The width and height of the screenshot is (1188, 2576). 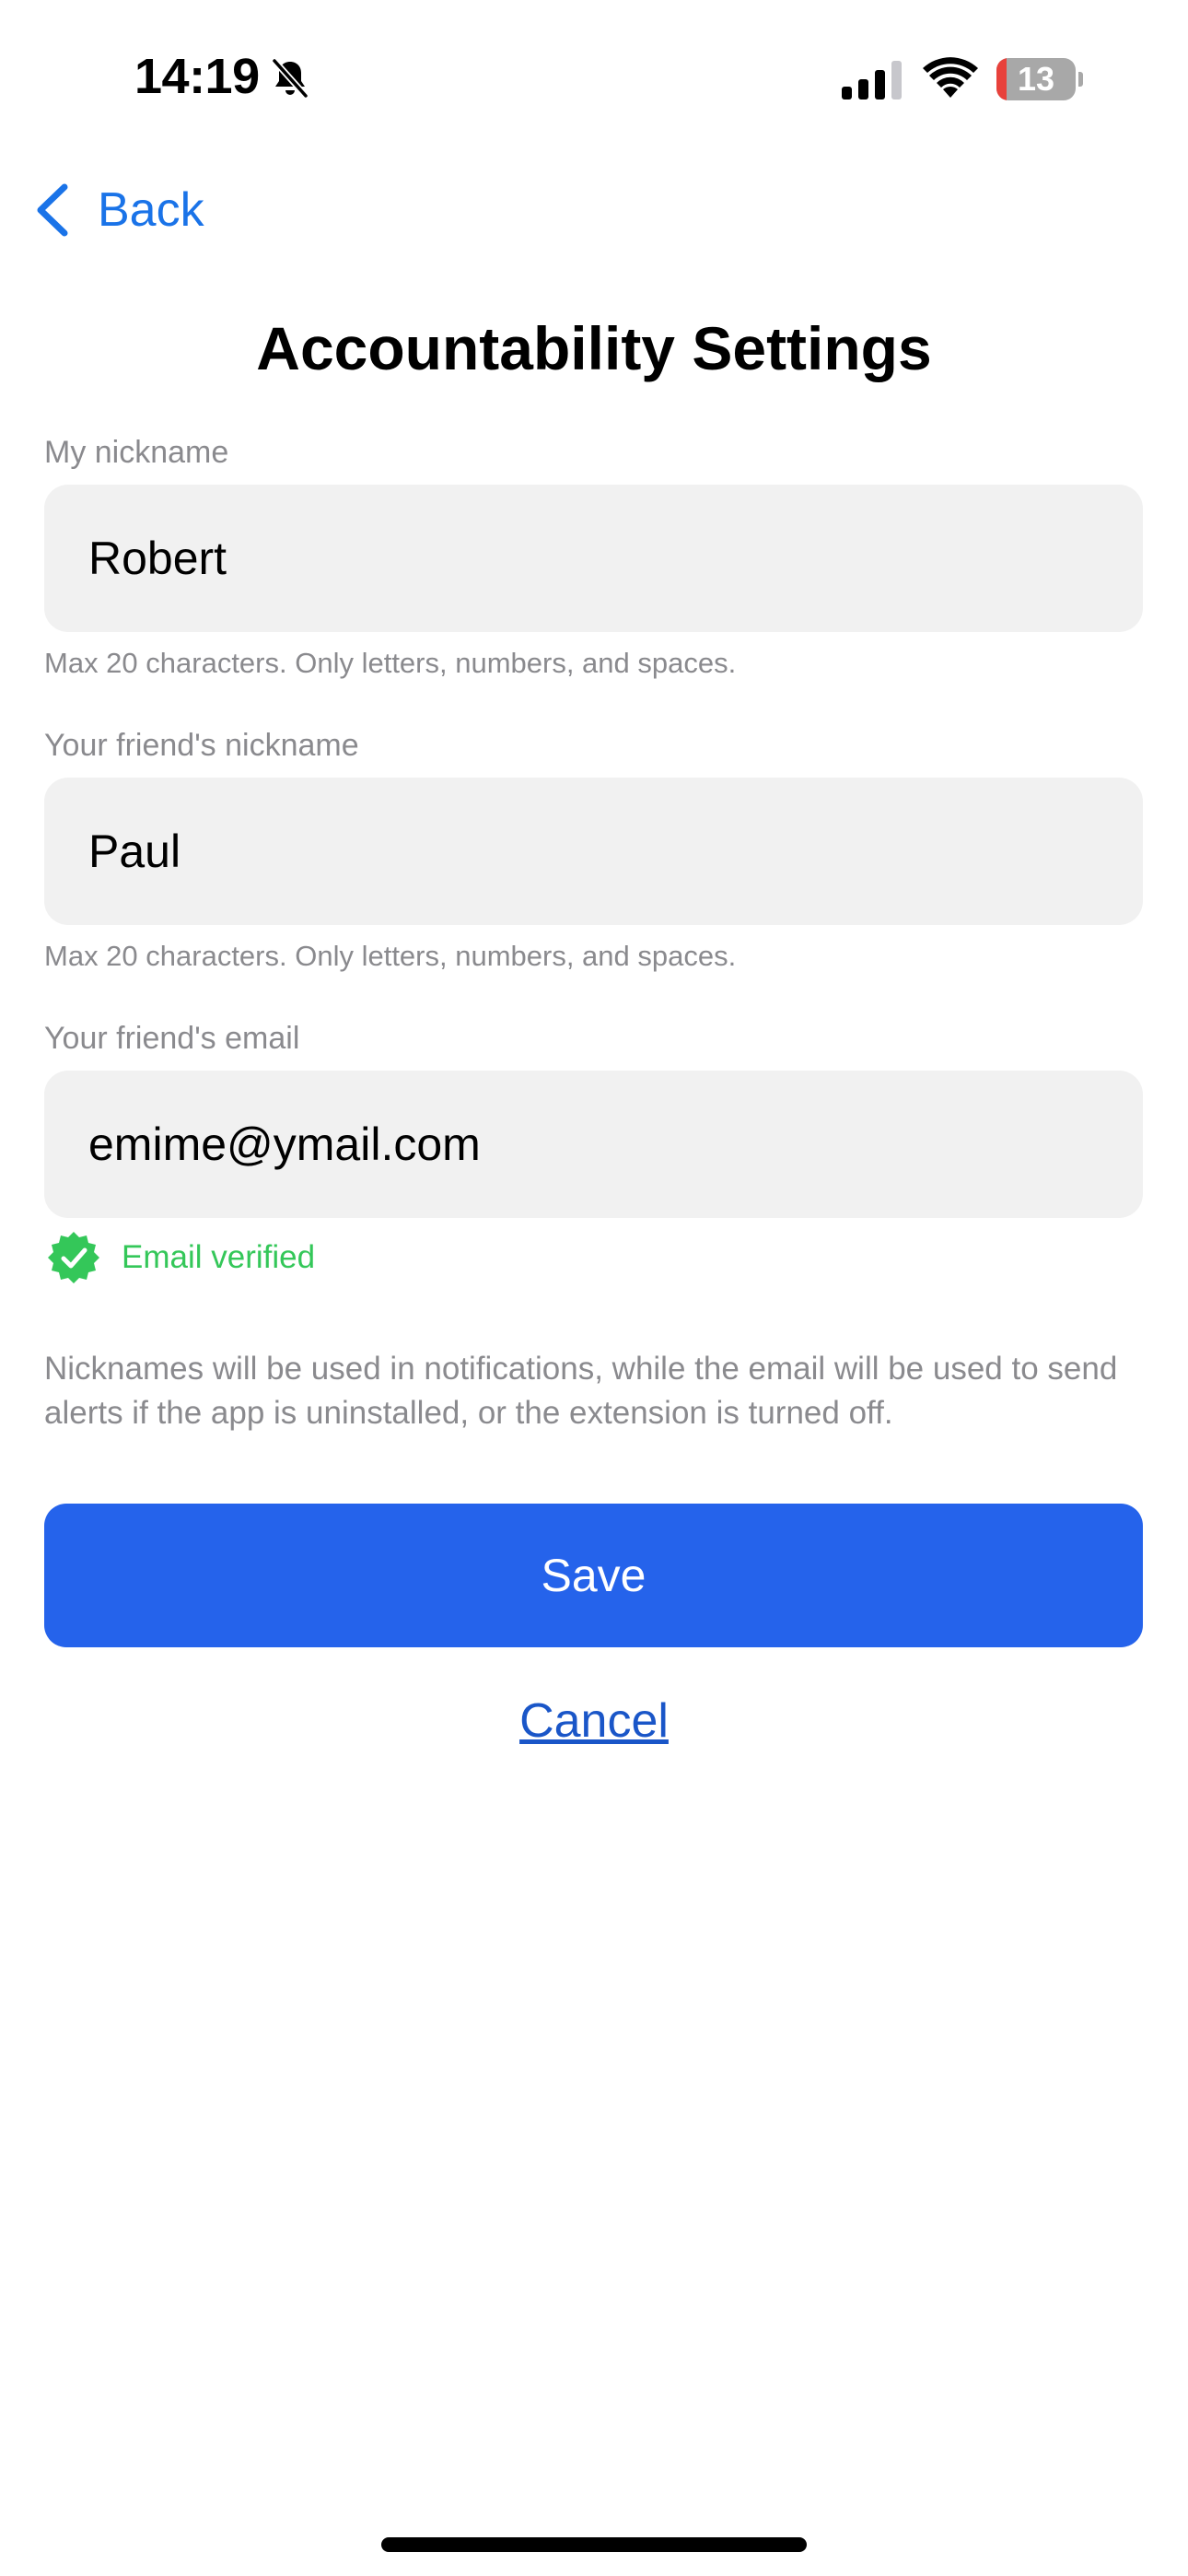 I want to click on signal-icon, so click(x=872, y=80).